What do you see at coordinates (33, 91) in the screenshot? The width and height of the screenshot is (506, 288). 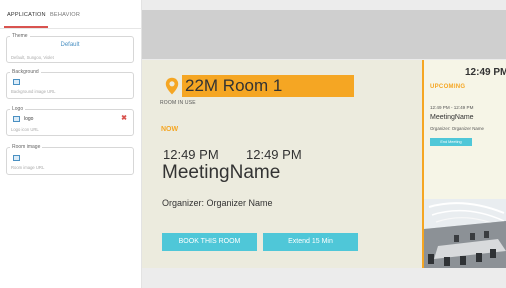 I see `background-url-field: Background image URL` at bounding box center [33, 91].